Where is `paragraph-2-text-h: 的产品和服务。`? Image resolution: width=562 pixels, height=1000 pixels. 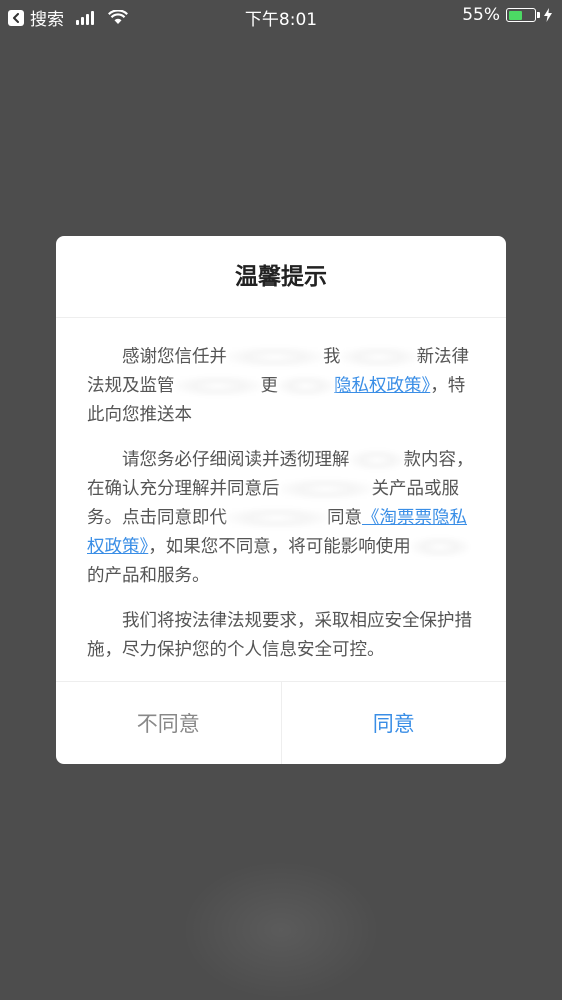 paragraph-2-text-h: 的产品和服务。 is located at coordinates (148, 576).